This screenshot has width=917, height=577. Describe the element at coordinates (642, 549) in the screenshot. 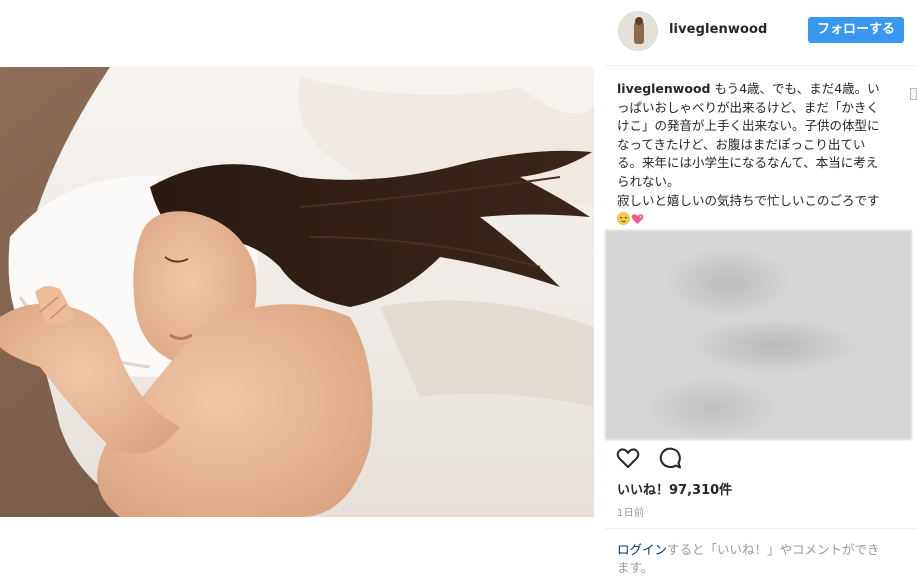

I see `login-link: ログイン` at that location.